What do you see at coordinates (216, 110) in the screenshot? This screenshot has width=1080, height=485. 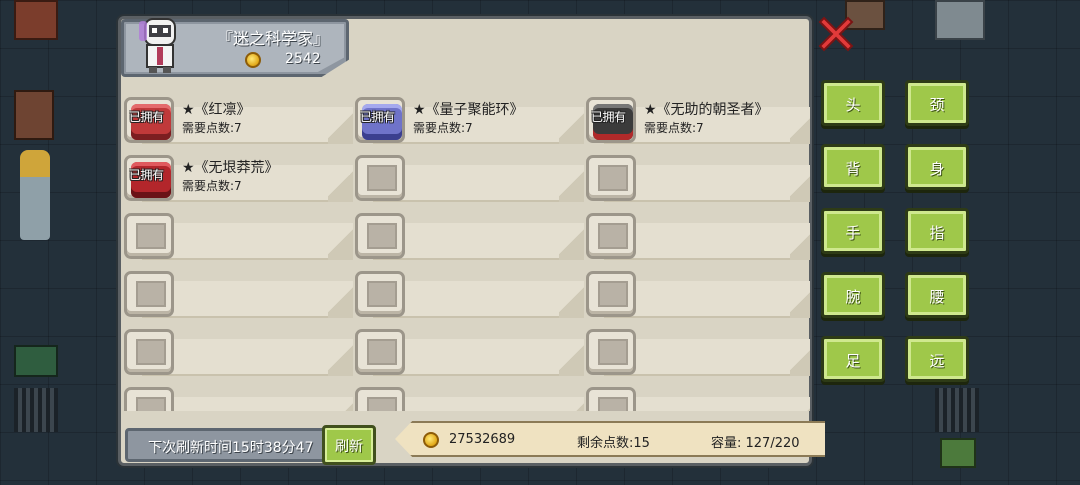 I see `item-name: ★《红凛》` at bounding box center [216, 110].